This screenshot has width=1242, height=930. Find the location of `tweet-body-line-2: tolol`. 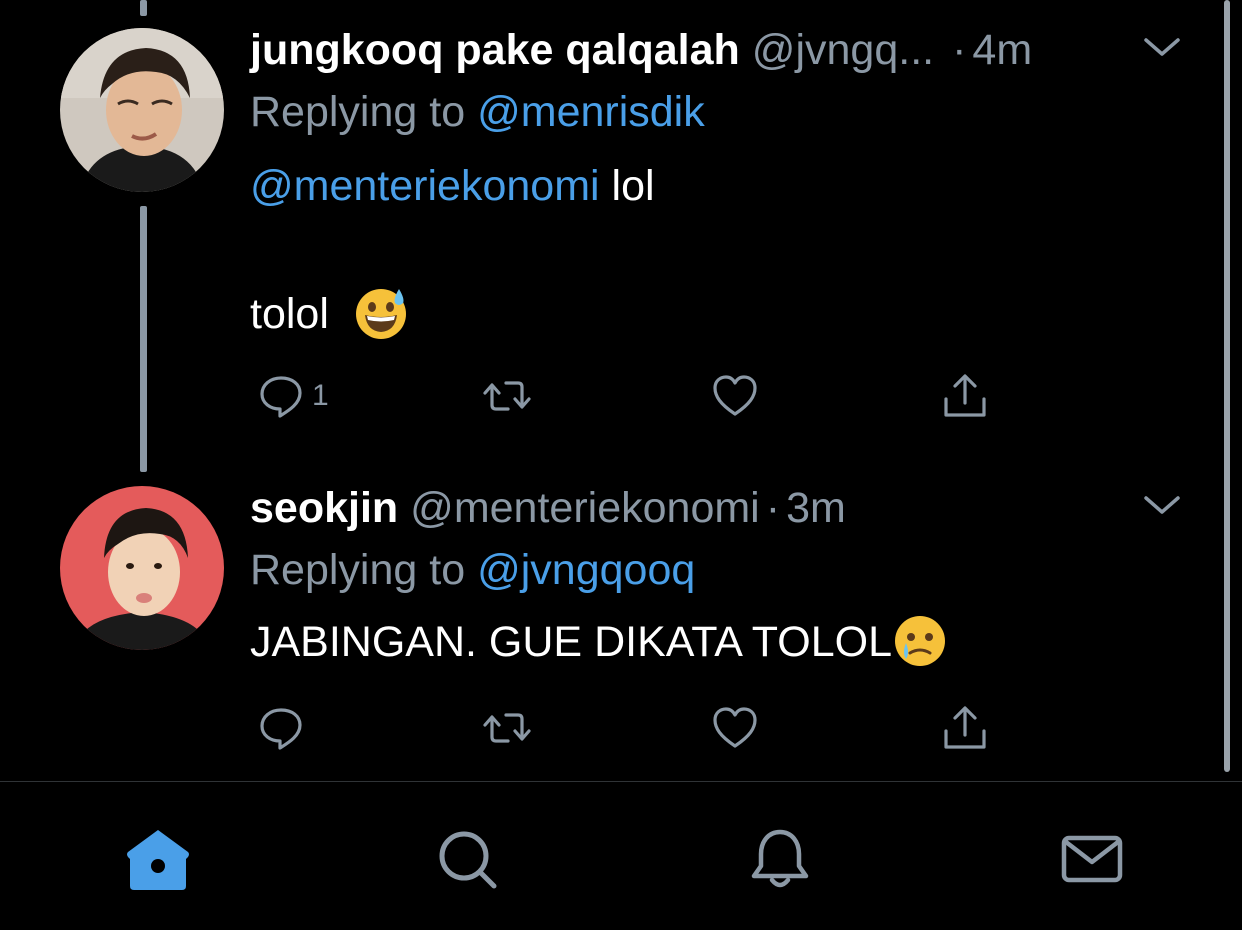

tweet-body-line-2: tolol is located at coordinates (716, 316).